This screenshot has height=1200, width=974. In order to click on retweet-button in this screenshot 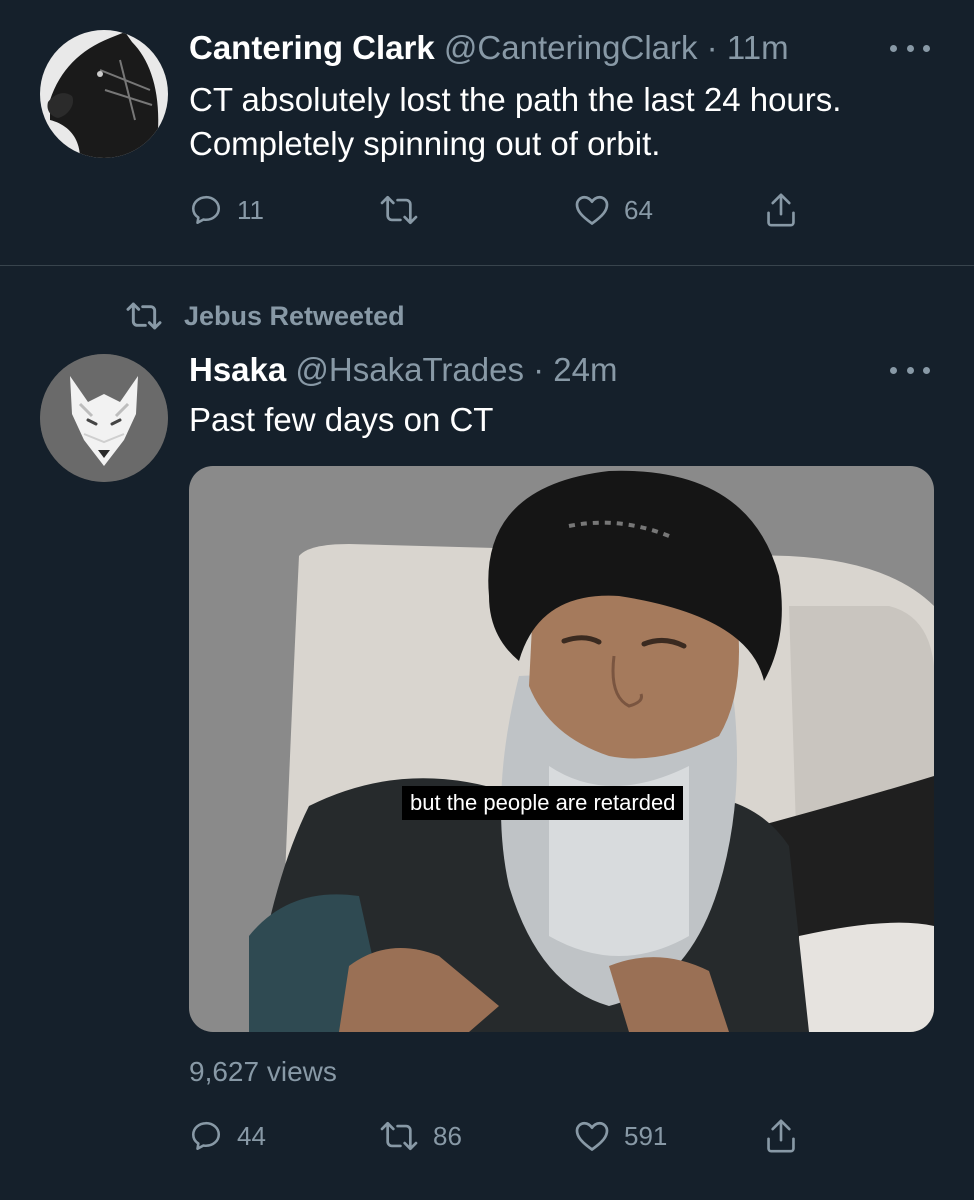, I will do `click(406, 210)`.